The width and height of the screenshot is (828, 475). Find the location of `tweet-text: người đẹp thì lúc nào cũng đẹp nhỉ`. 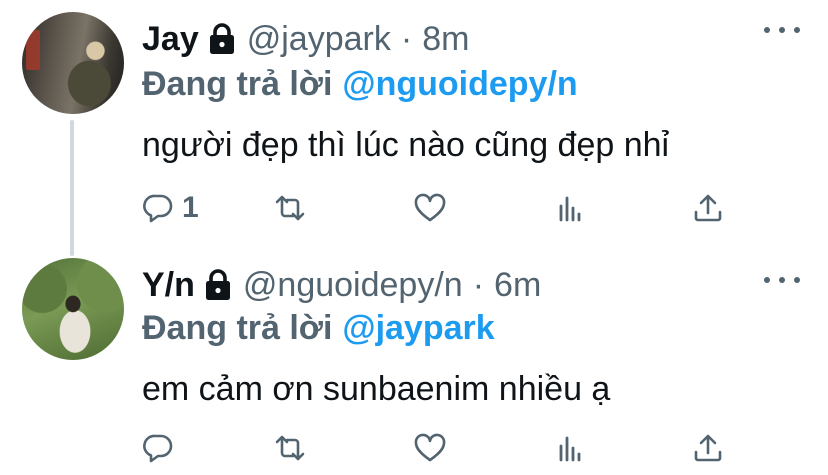

tweet-text: người đẹp thì lúc nào cũng đẹp nhỉ is located at coordinates (406, 144).